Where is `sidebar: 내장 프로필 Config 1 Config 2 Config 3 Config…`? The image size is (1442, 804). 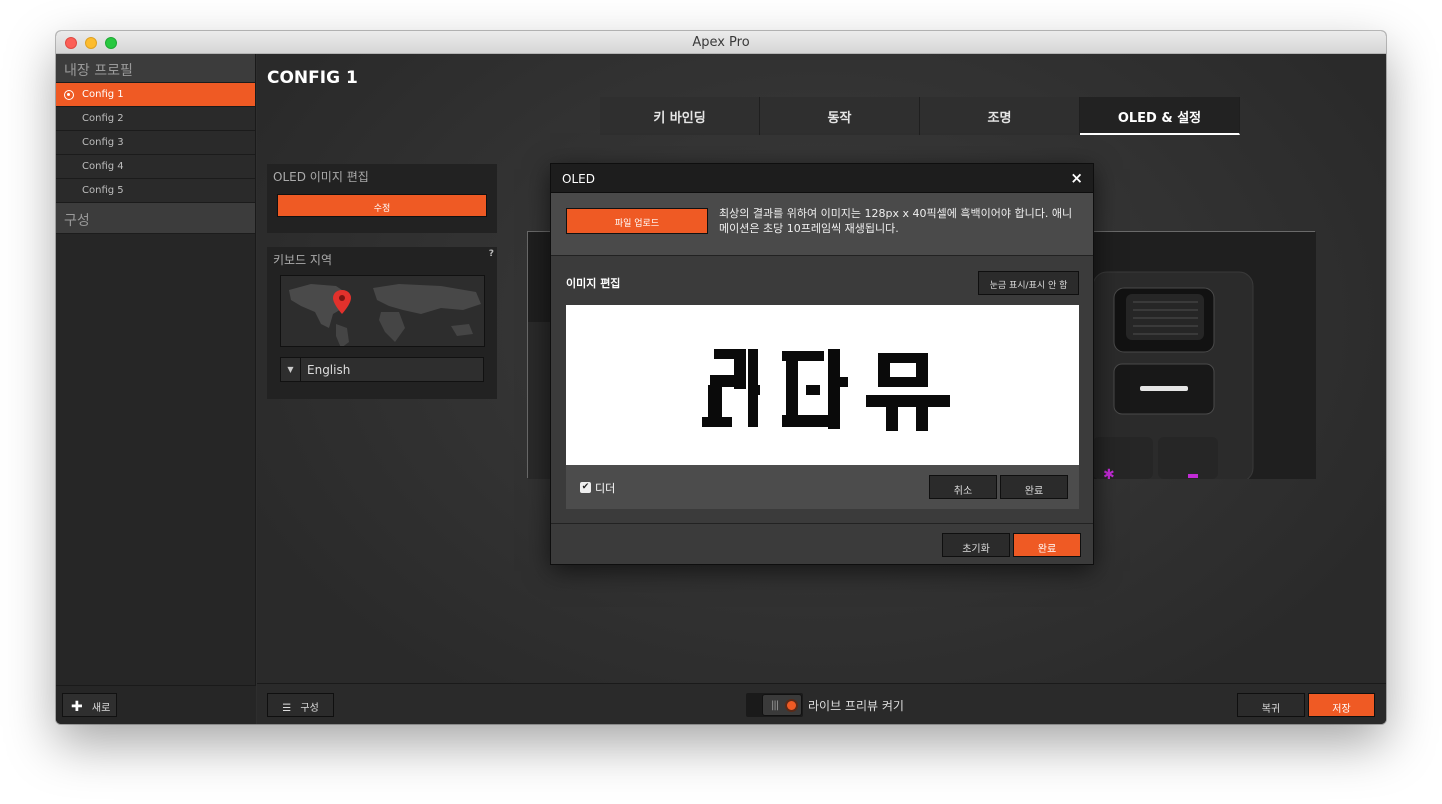 sidebar: 내장 프로필 Config 1 Config 2 Config 3 Config… is located at coordinates (156, 389).